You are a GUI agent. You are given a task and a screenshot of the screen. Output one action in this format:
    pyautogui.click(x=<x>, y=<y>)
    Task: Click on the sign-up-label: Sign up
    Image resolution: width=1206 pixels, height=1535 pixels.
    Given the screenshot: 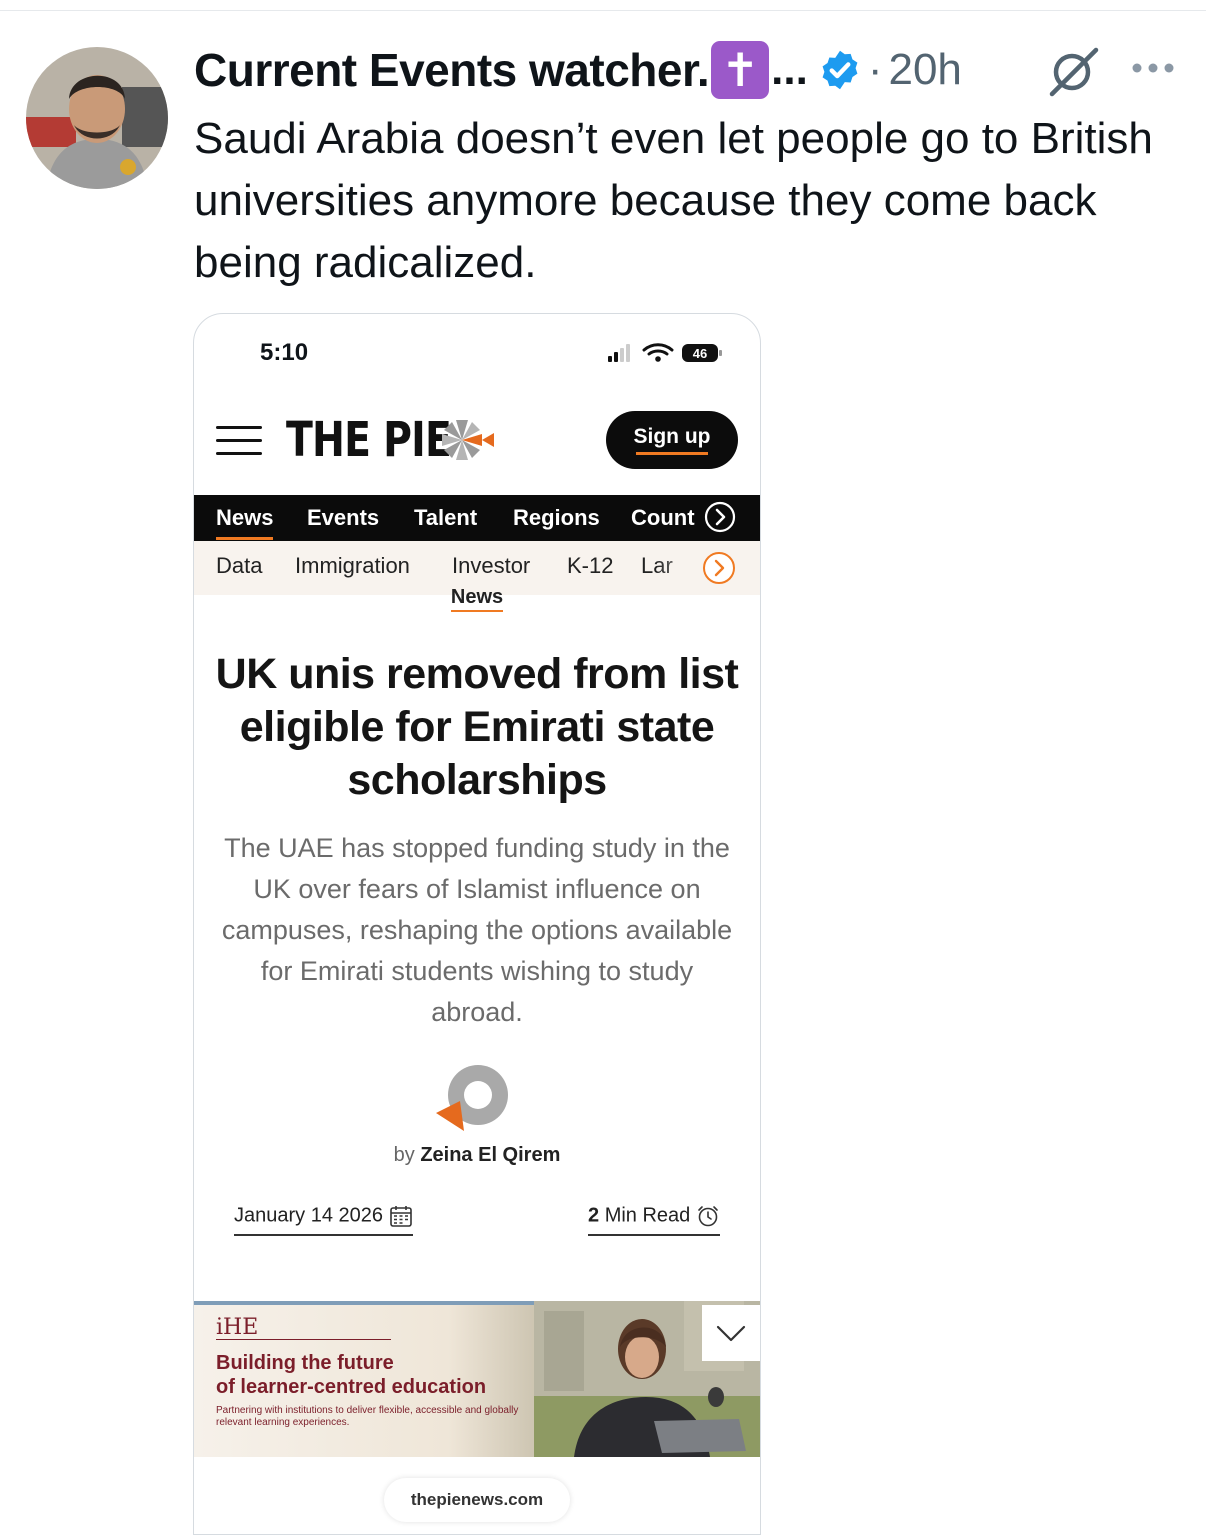 What is the action you would take?
    pyautogui.click(x=672, y=436)
    